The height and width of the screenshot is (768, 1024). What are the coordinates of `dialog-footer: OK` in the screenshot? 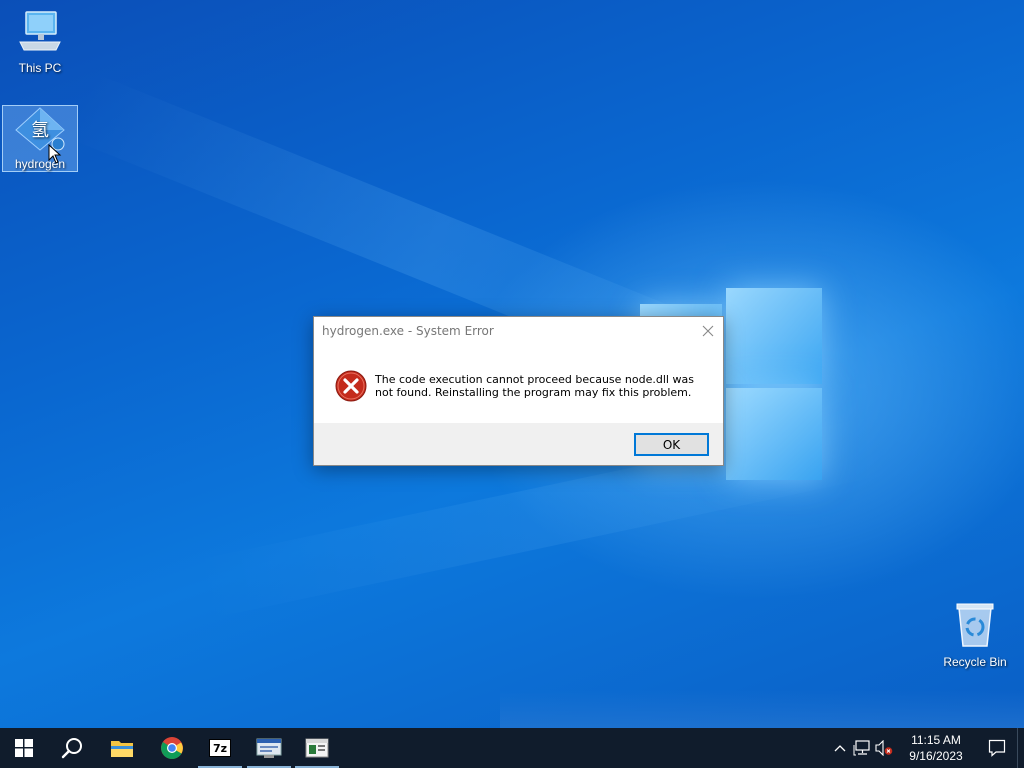 It's located at (518, 444).